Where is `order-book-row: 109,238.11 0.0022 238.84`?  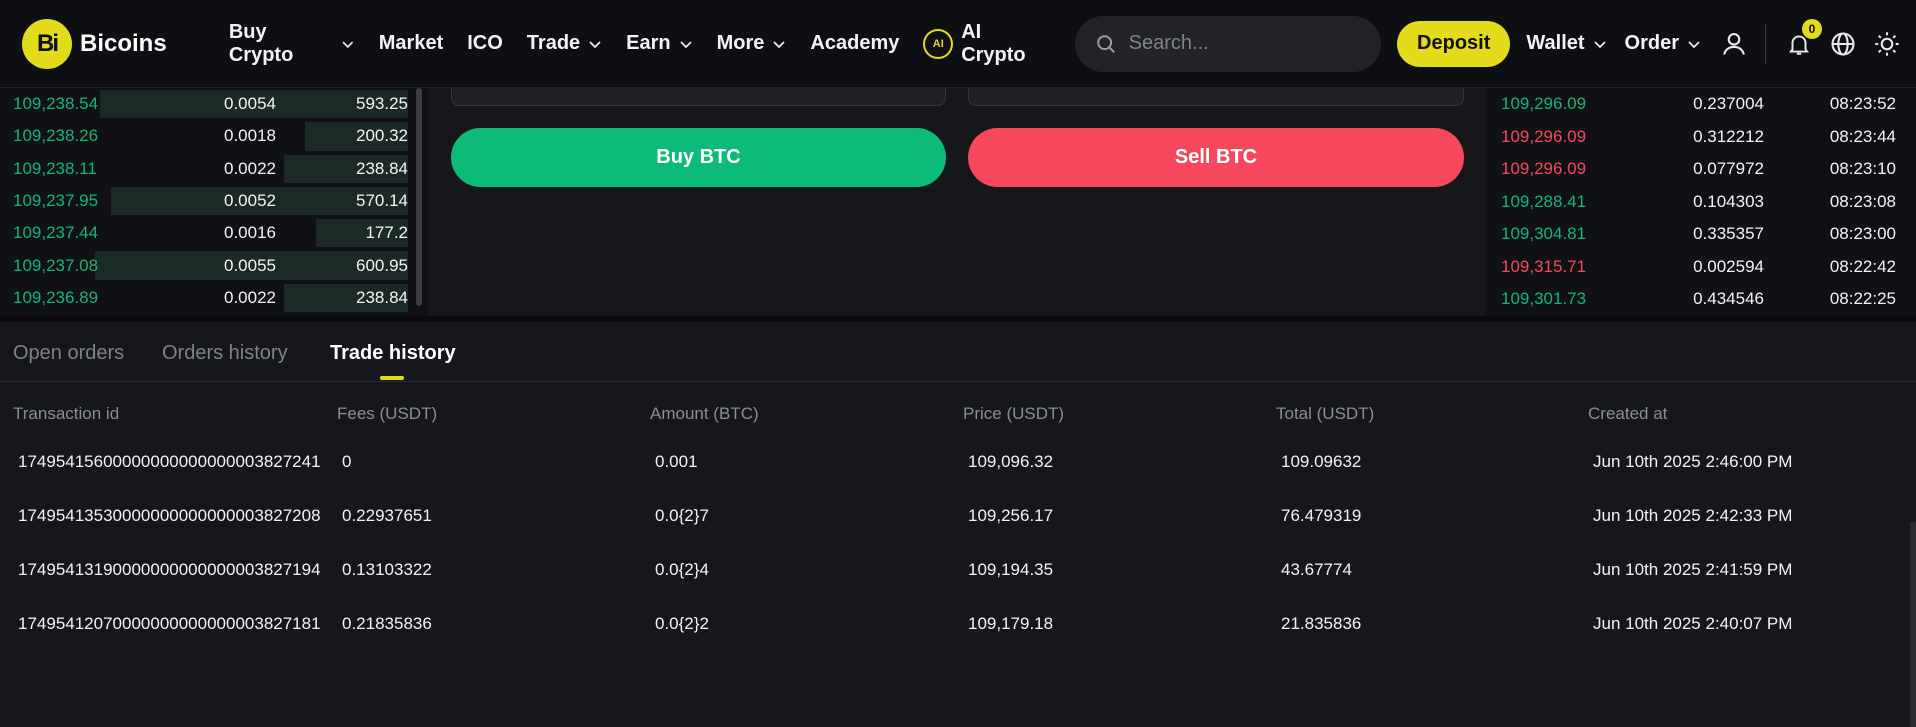 order-book-row: 109,238.11 0.0022 238.84 is located at coordinates (214, 169).